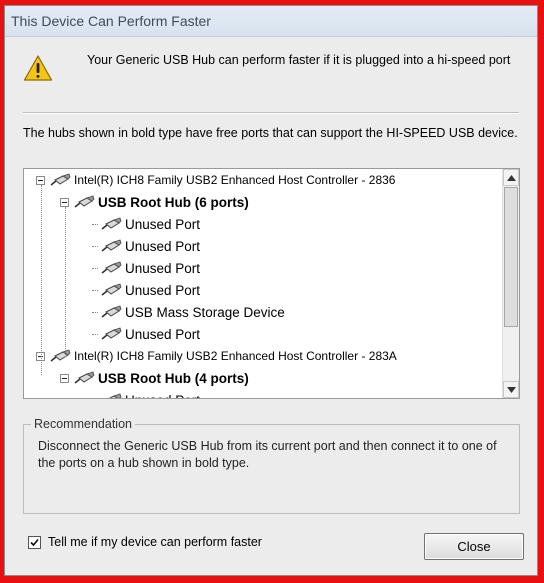 This screenshot has height=583, width=544. Describe the element at coordinates (271, 21) in the screenshot. I see `title-bar: This Device Can Perform Faster` at that location.